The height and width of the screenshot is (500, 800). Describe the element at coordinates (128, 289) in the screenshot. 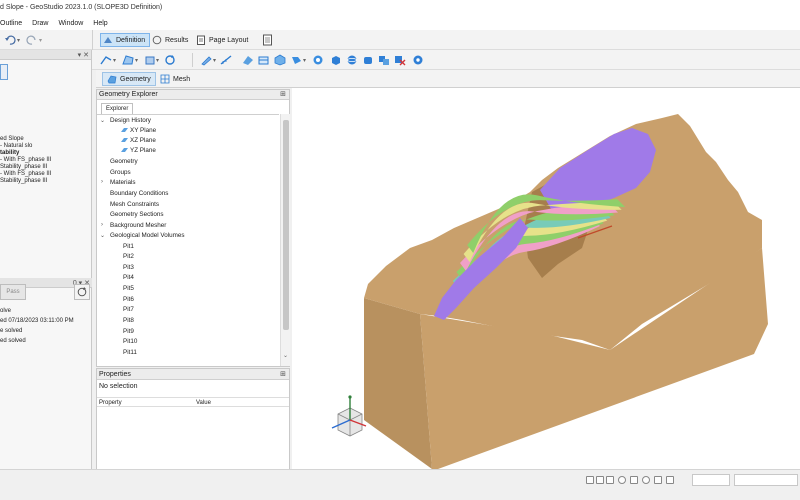

I see `tree-volume-item: Pit5` at that location.